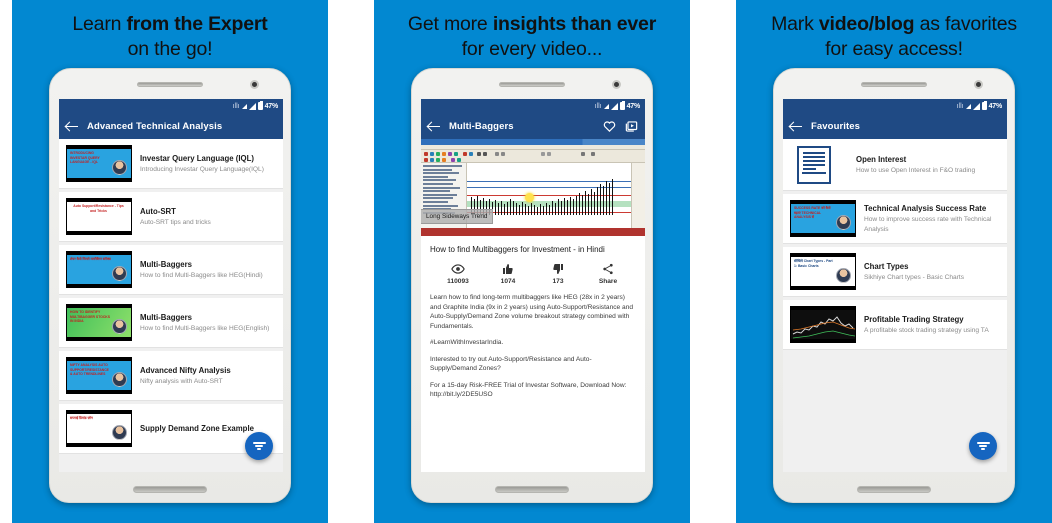  What do you see at coordinates (894, 489) in the screenshot?
I see `home-button-bar` at bounding box center [894, 489].